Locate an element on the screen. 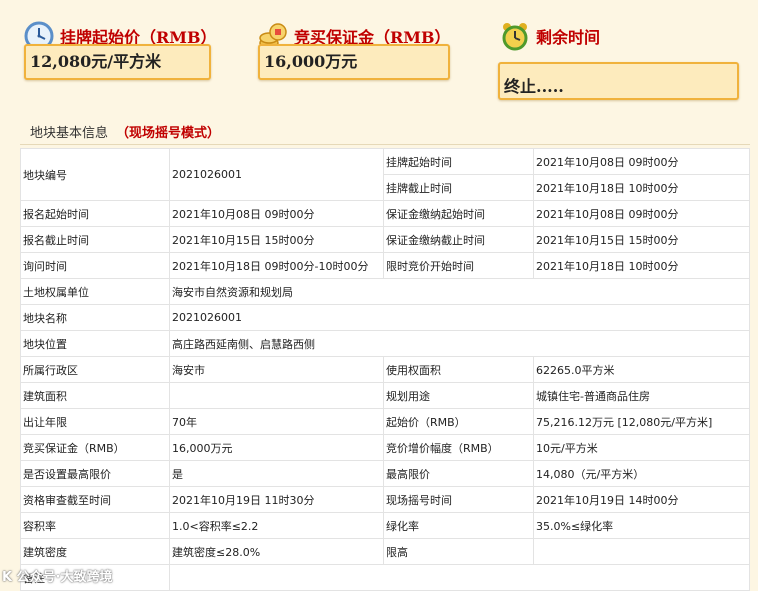 The height and width of the screenshot is (591, 758). cell-label: 土地权属单位 is located at coordinates (95, 291).